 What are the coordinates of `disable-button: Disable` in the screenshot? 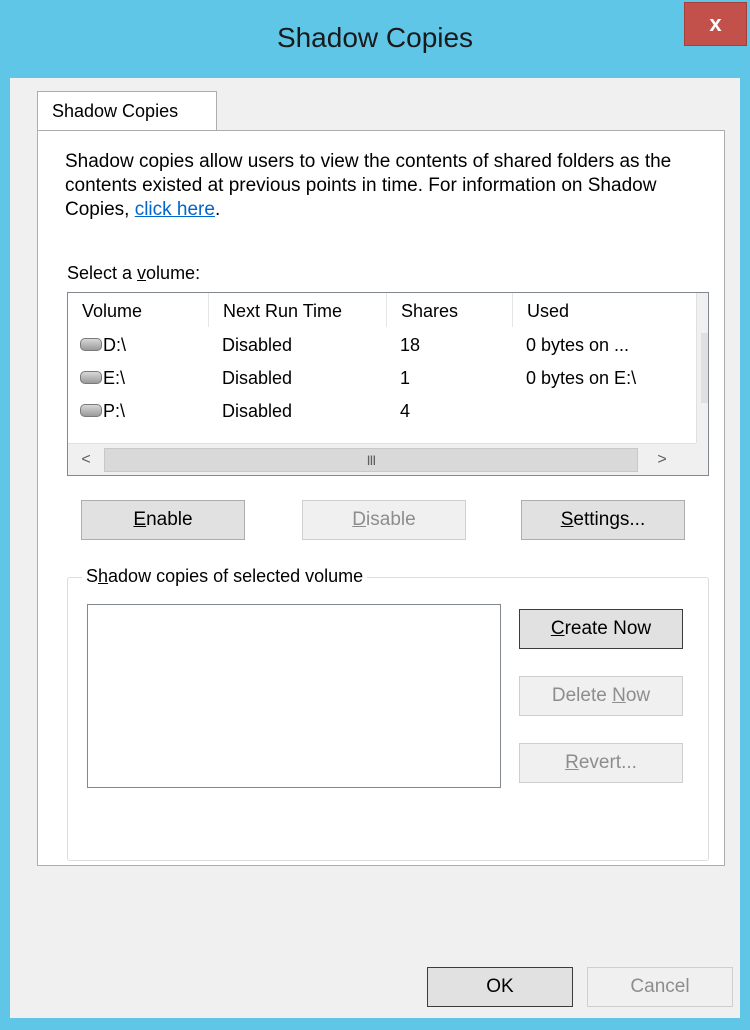 It's located at (384, 520).